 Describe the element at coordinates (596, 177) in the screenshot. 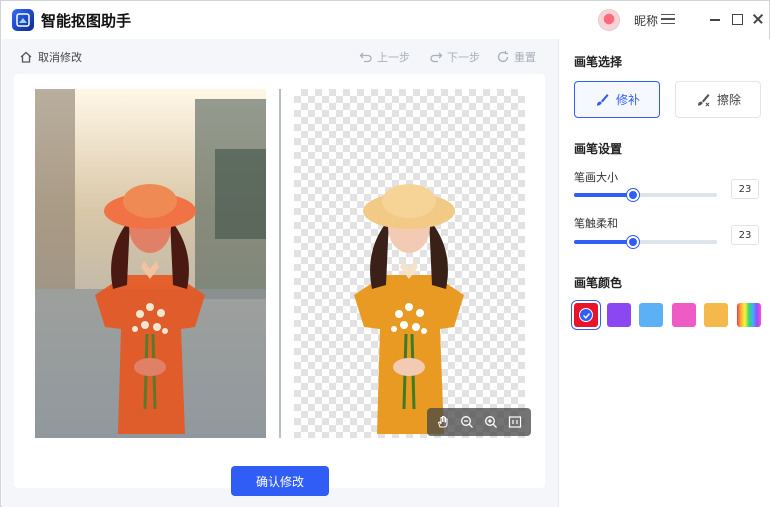

I see `brush-size-label: 笔画大小` at that location.